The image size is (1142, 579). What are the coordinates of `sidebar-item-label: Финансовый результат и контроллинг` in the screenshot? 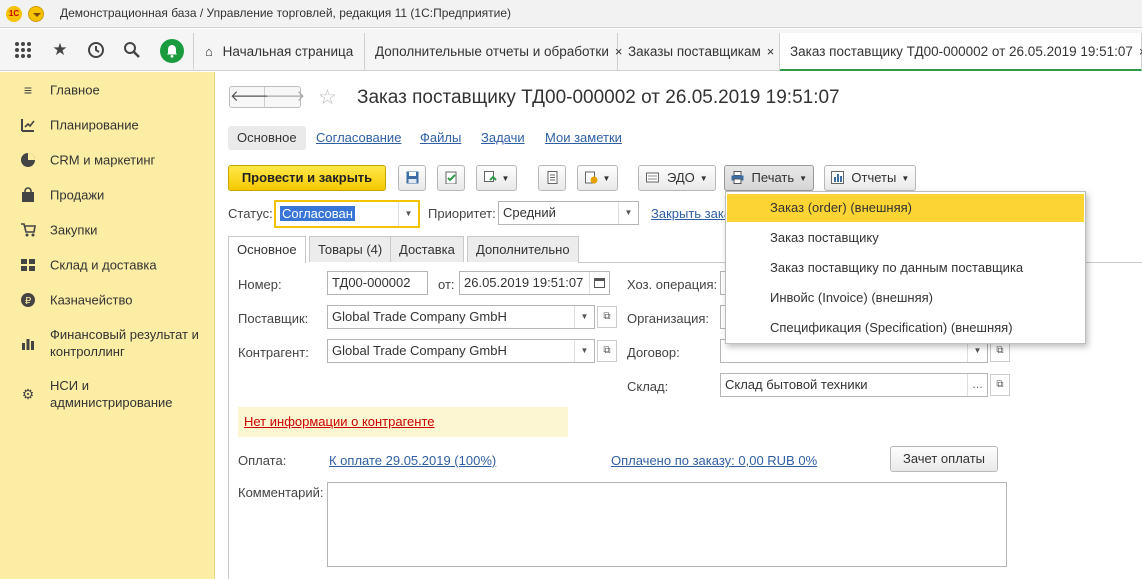 It's located at (124, 343).